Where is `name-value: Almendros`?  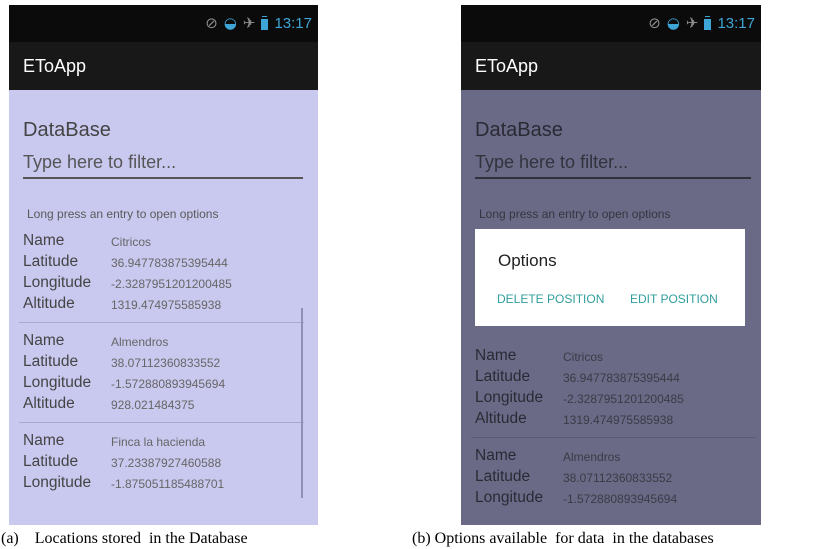 name-value: Almendros is located at coordinates (140, 342).